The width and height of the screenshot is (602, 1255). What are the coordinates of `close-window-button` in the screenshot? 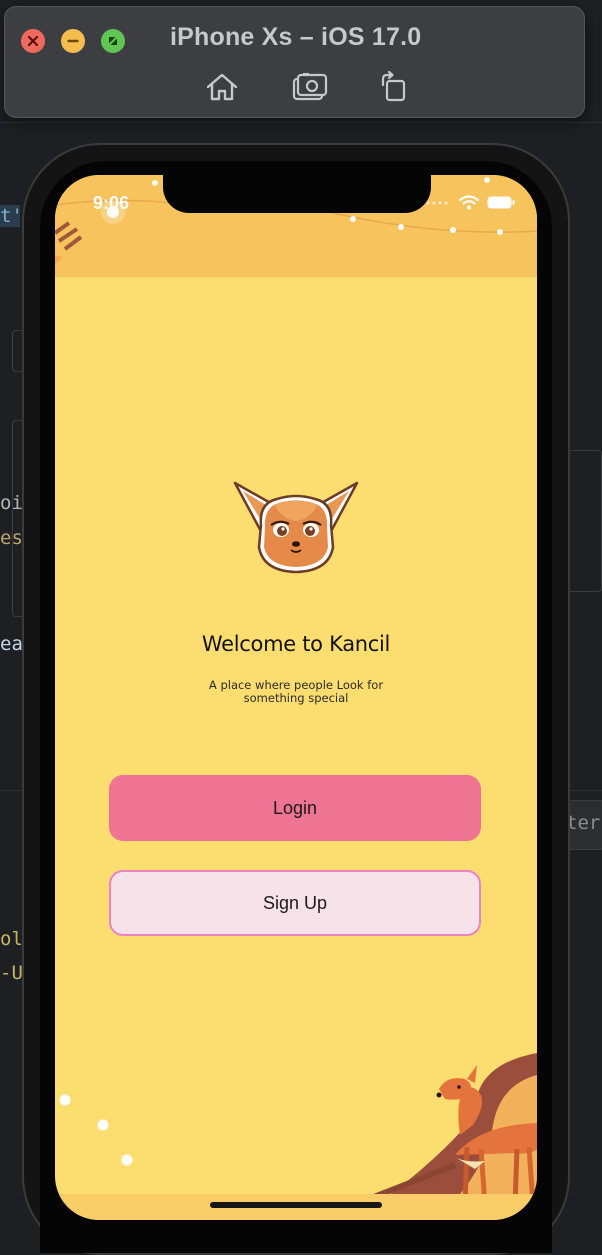 It's located at (33, 41).